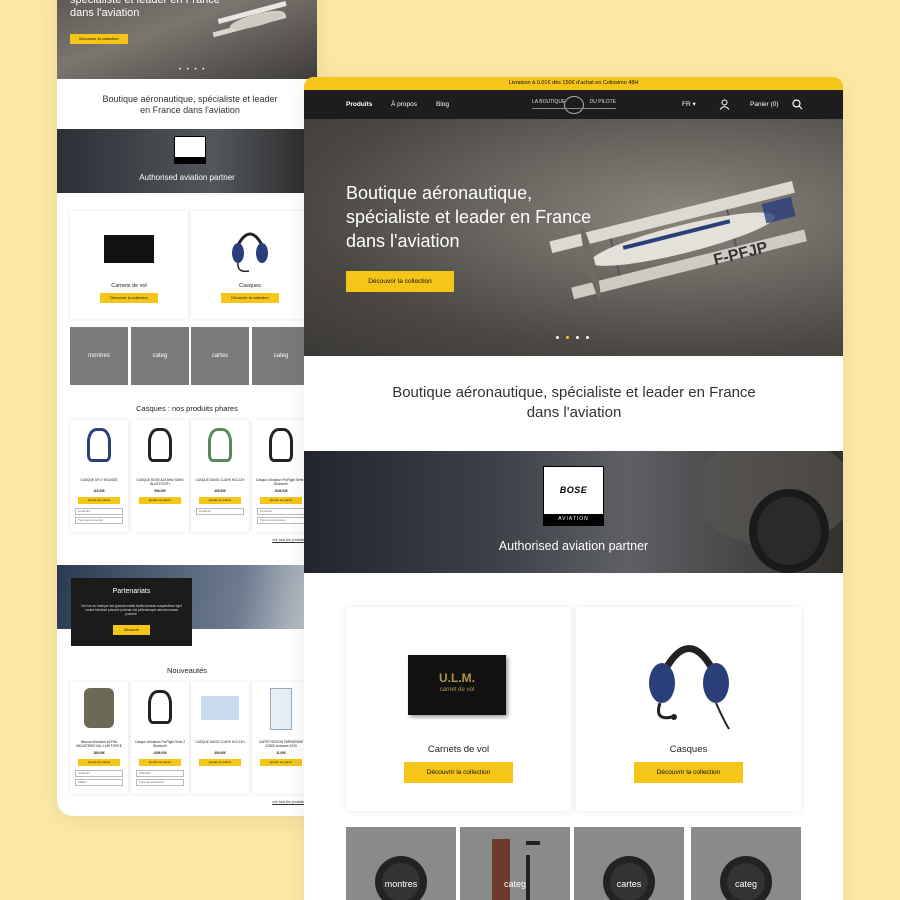 Image resolution: width=900 pixels, height=900 pixels. Describe the element at coordinates (688, 709) in the screenshot. I see `category-card: Casques Découvrir la collection` at that location.